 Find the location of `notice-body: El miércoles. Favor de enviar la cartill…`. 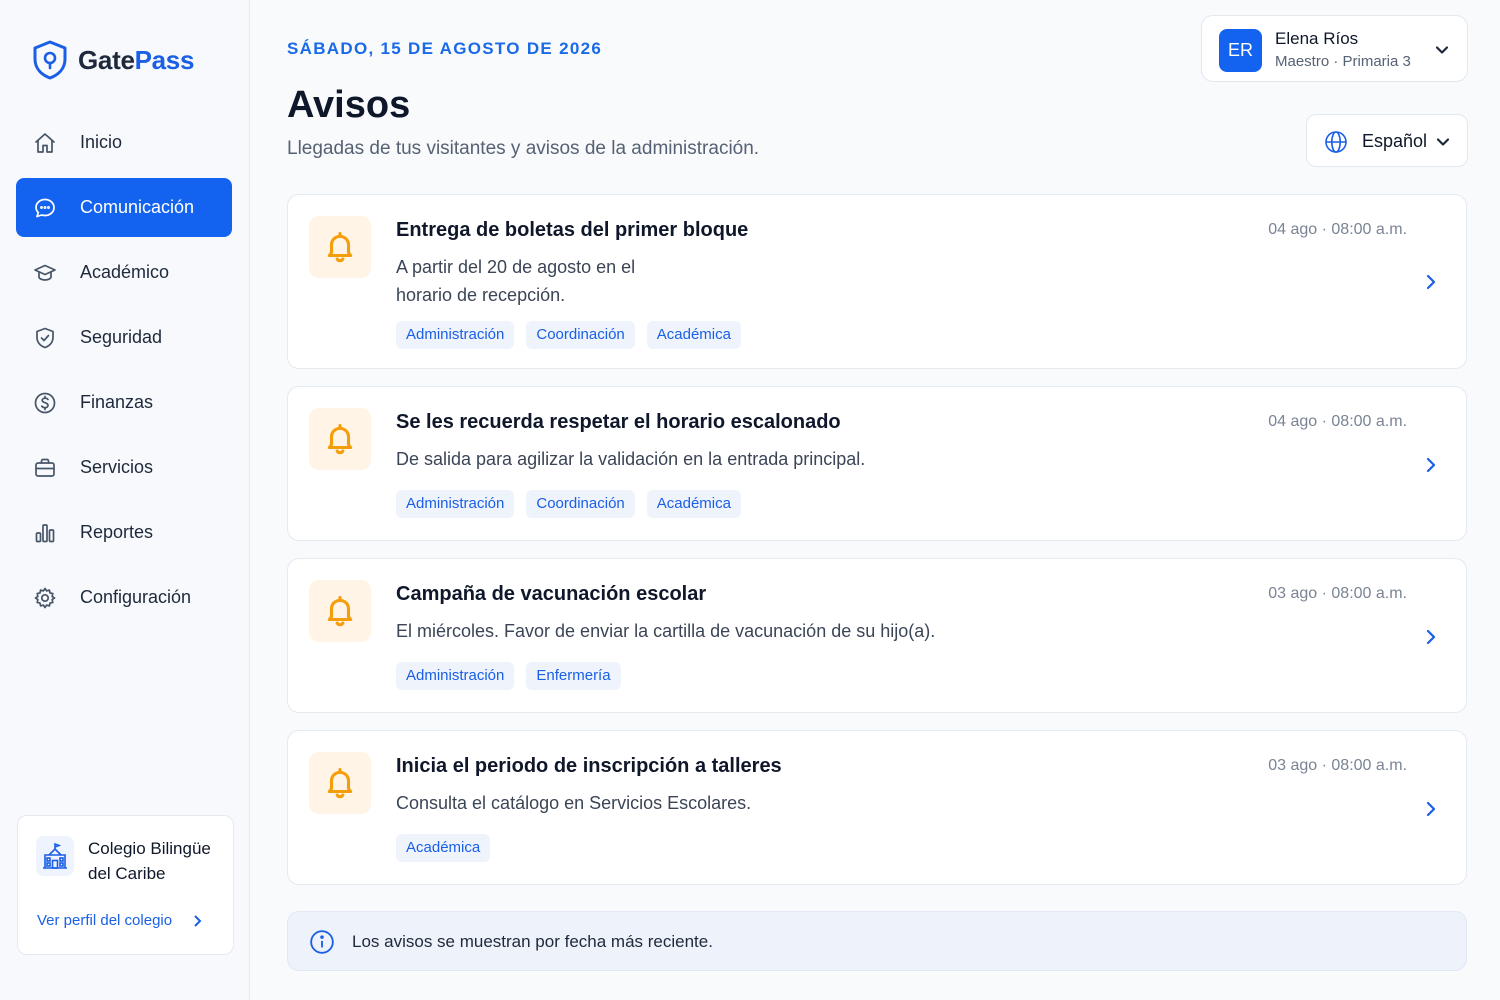

notice-body: El miércoles. Favor de enviar la cartill… is located at coordinates (666, 631).